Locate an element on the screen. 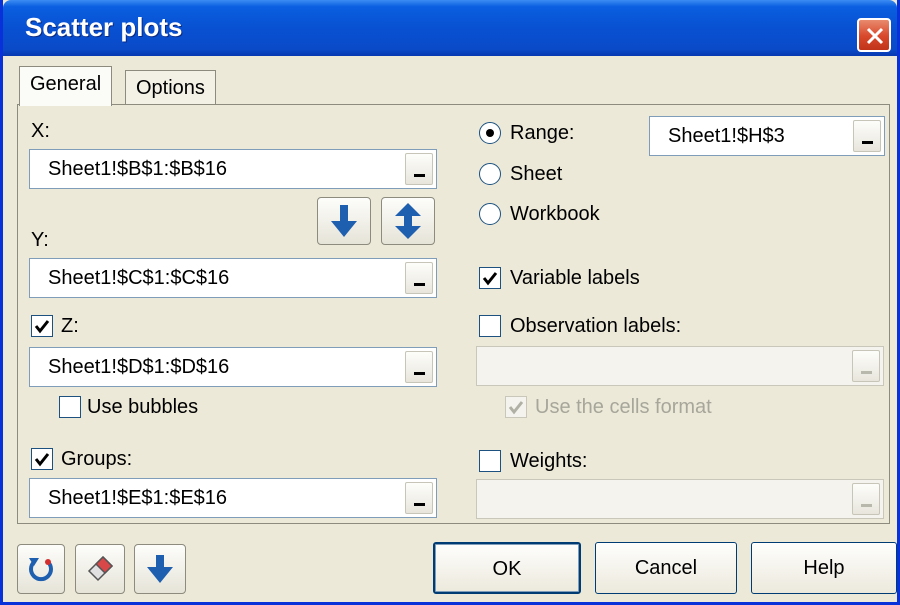 The height and width of the screenshot is (605, 900). clear-button is located at coordinates (100, 569).